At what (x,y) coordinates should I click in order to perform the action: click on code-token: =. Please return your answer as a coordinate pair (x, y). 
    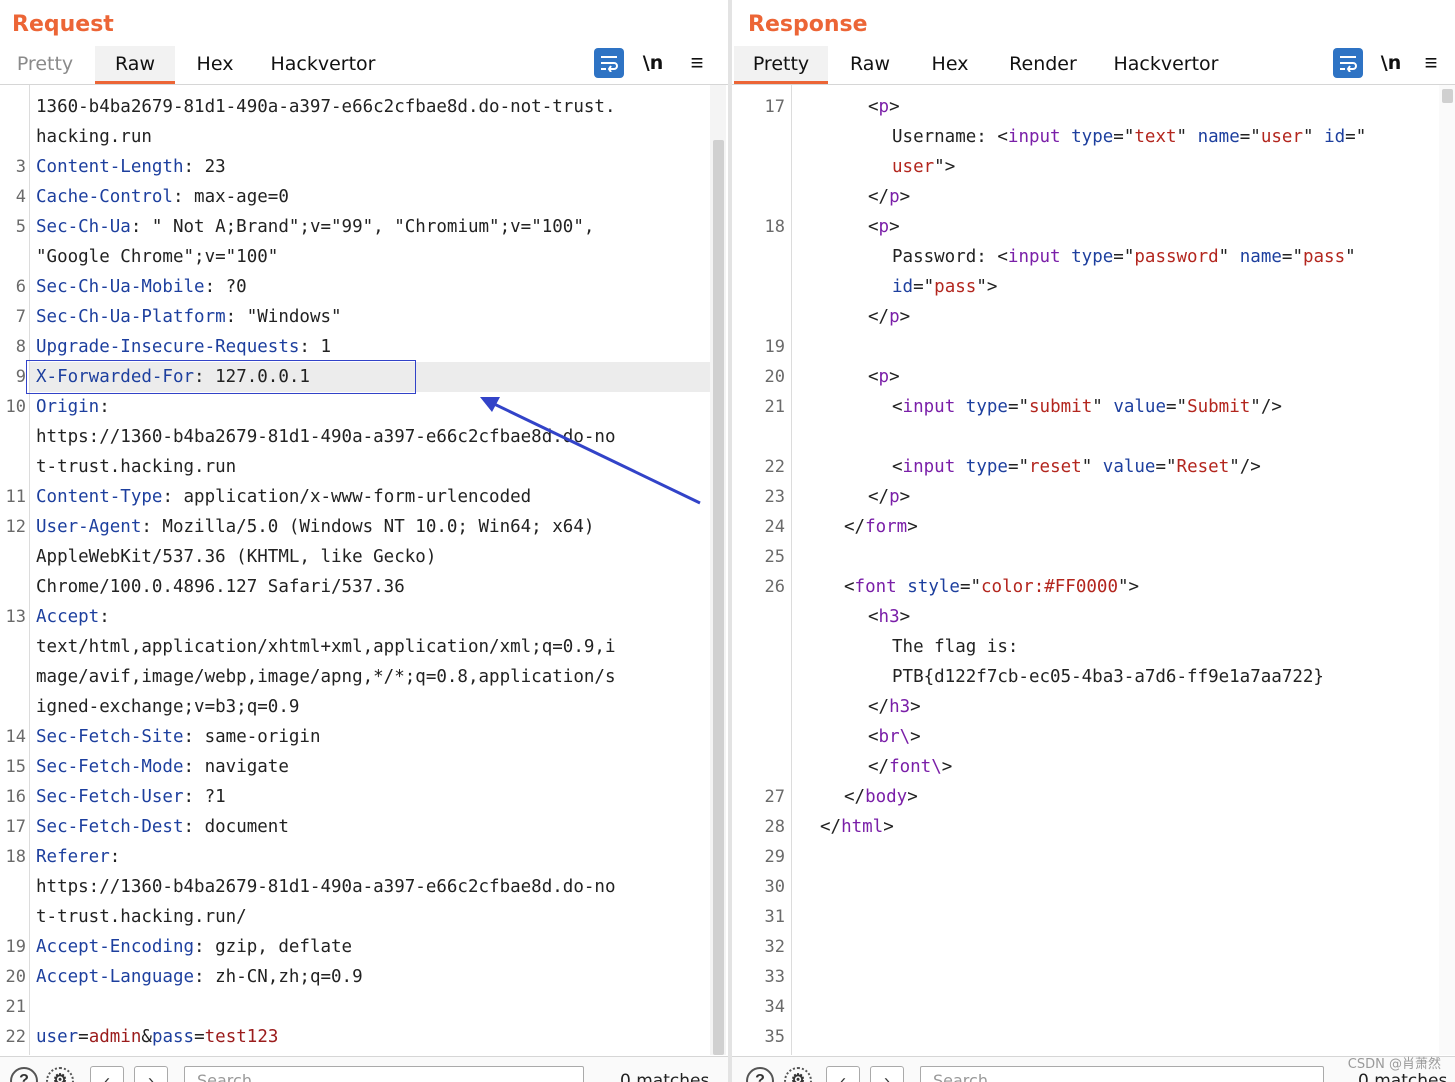
    Looking at the image, I should click on (199, 1037).